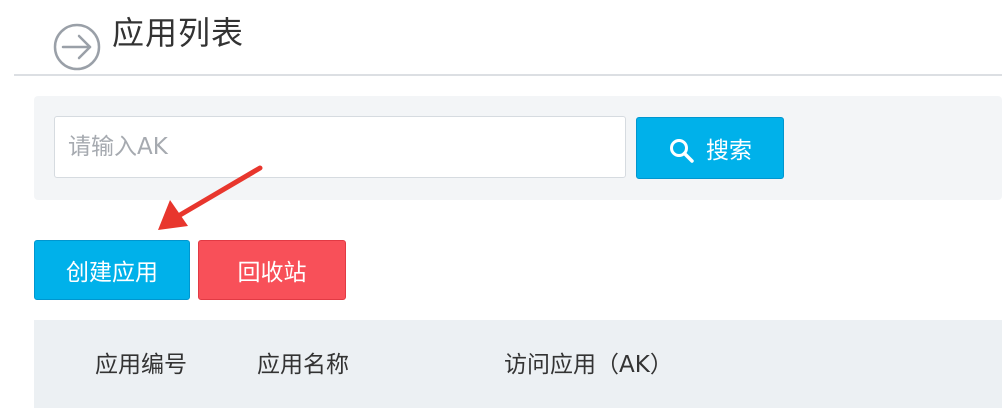 The image size is (1002, 408). I want to click on column-header-app-id: 应用编号, so click(141, 365).